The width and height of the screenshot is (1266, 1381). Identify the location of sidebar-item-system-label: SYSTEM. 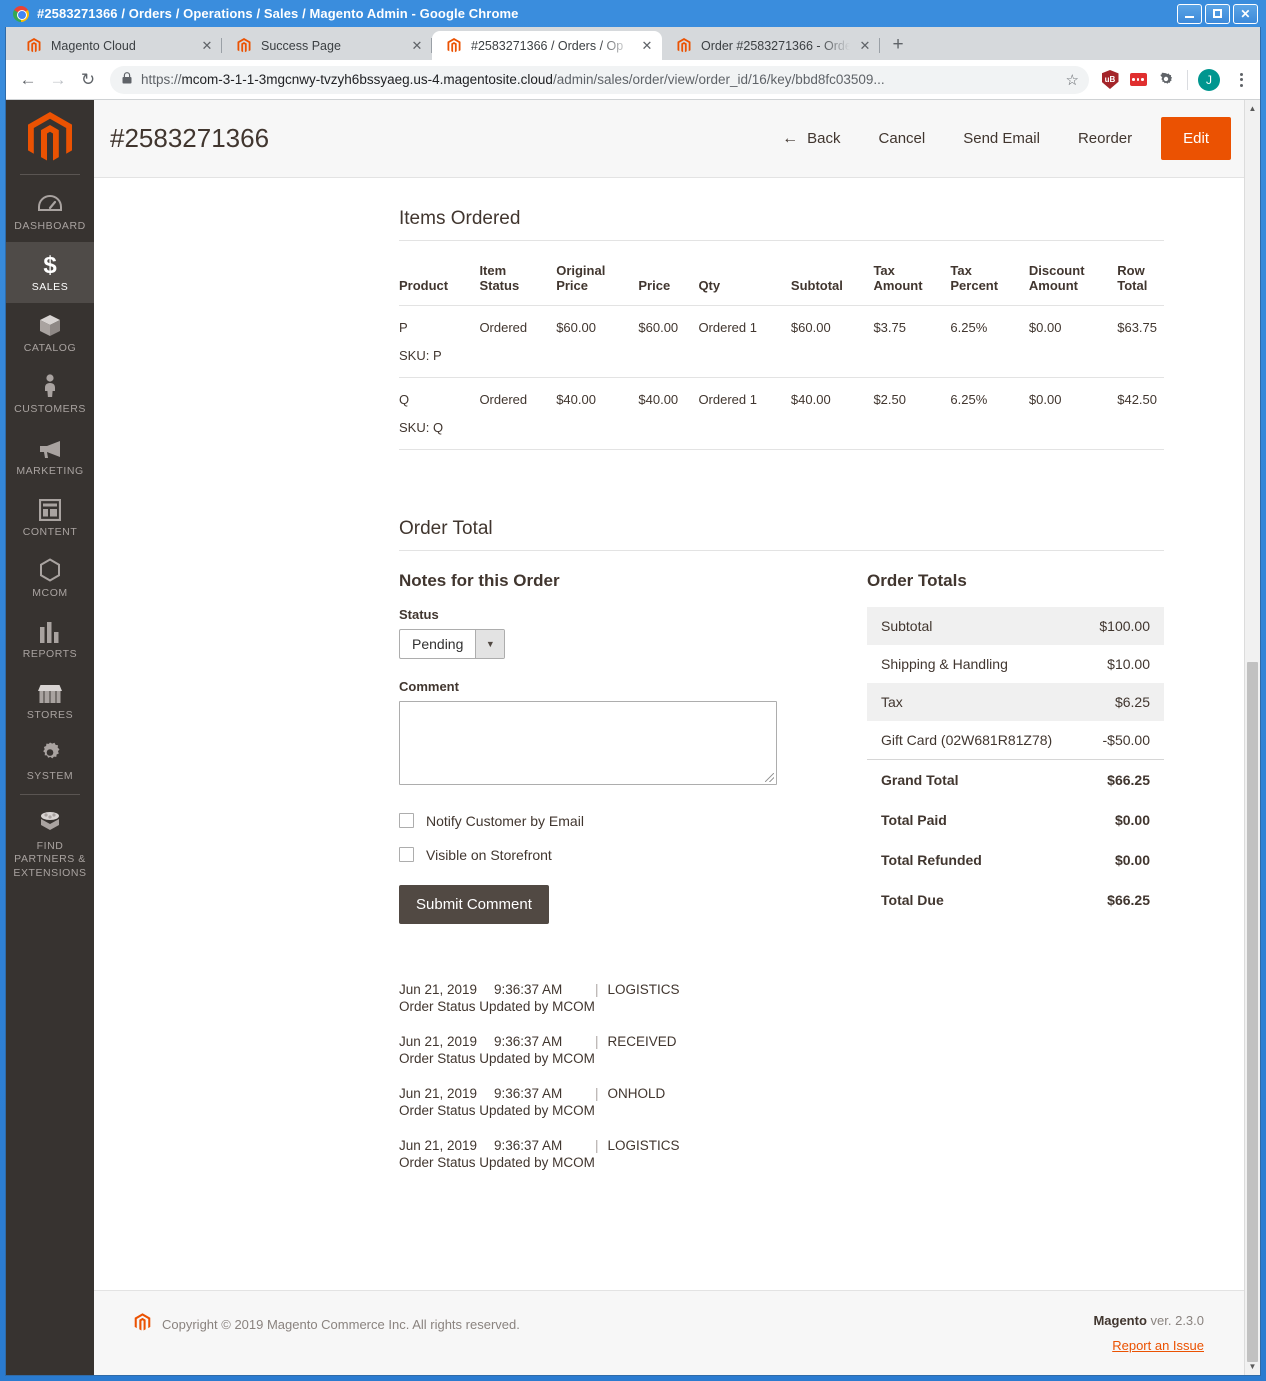
(50, 776).